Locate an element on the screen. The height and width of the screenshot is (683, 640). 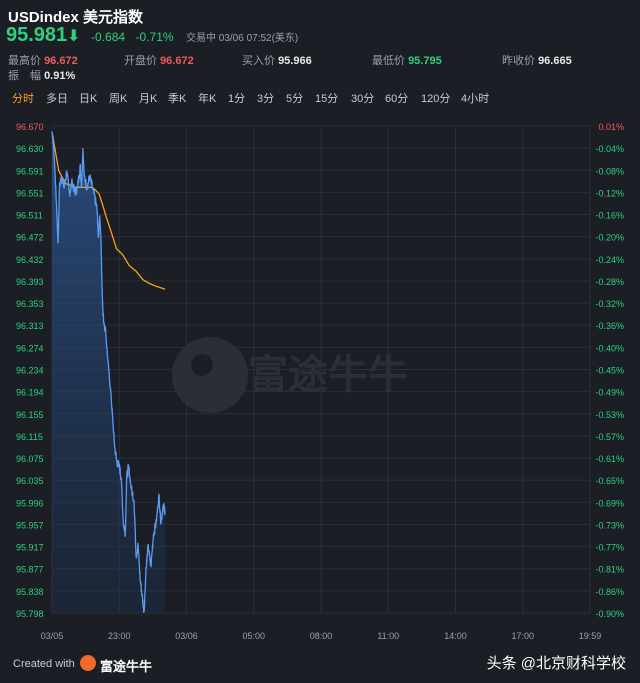
pct-tick-label: 0.01% is located at coordinates (611, 127).